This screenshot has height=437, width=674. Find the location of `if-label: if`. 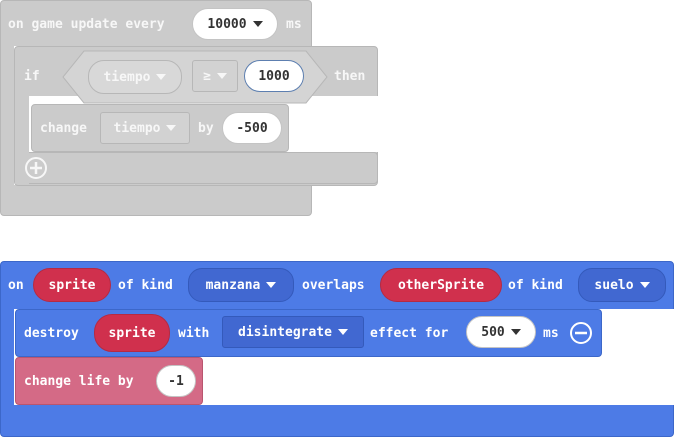

if-label: if is located at coordinates (32, 76).